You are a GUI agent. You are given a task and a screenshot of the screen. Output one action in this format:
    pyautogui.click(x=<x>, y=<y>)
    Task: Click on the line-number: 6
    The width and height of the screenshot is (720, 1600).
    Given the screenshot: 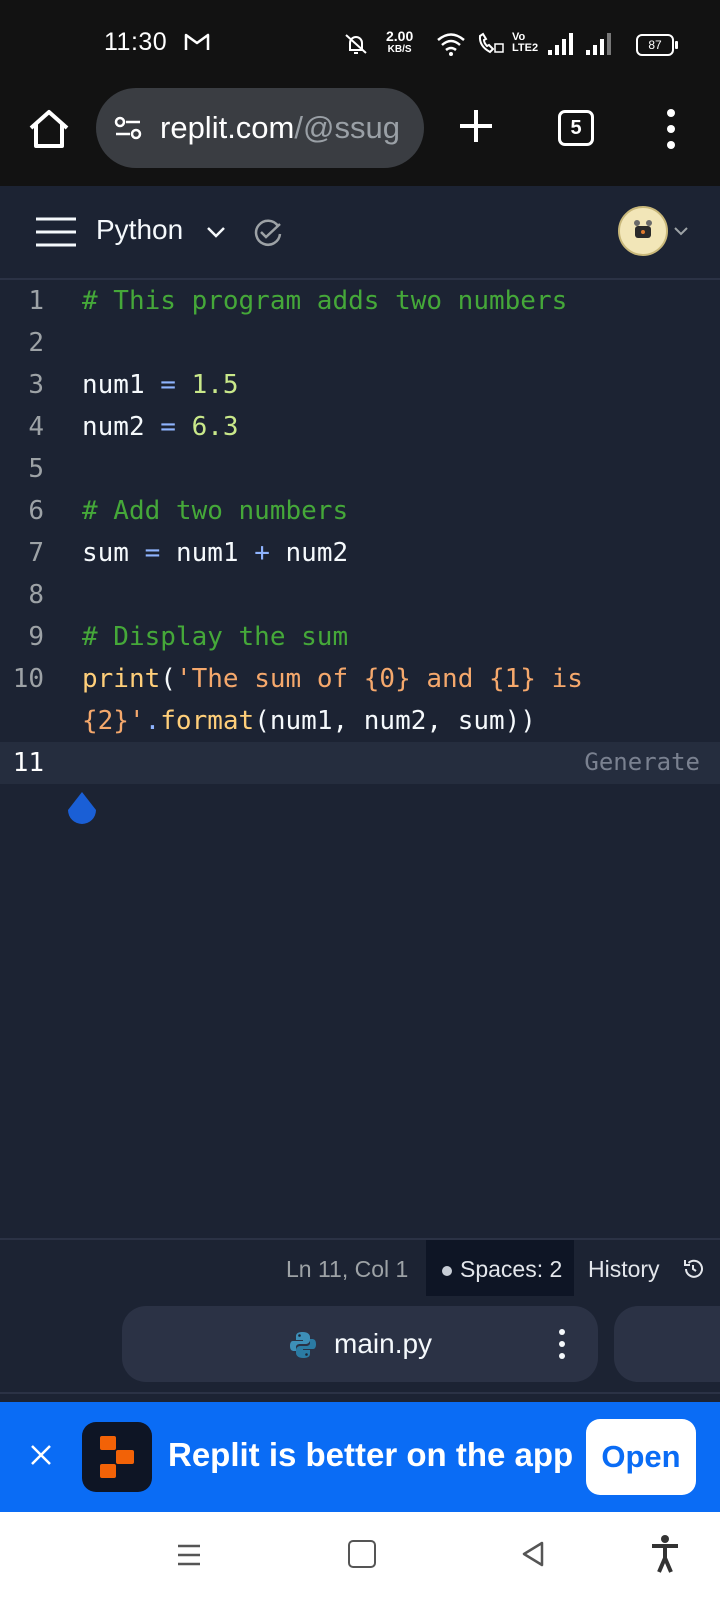 What is the action you would take?
    pyautogui.click(x=36, y=511)
    